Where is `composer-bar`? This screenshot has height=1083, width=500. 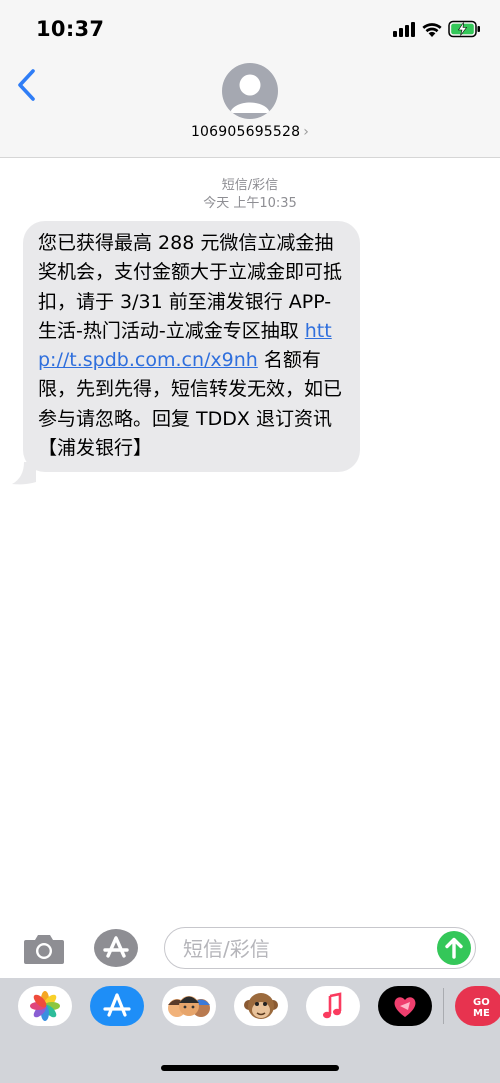 composer-bar is located at coordinates (250, 949).